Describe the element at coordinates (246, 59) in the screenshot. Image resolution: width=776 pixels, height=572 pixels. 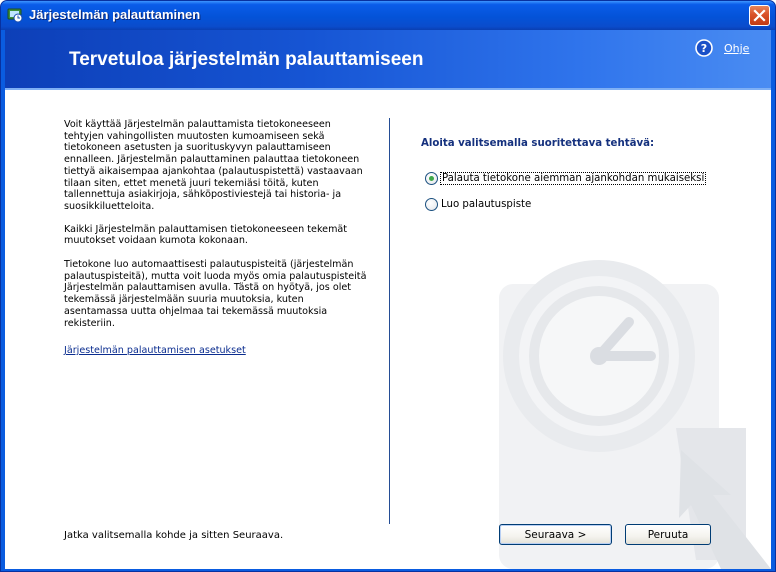
I see `page-title: Tervetuloa järjestelmän palauttamiseen` at that location.